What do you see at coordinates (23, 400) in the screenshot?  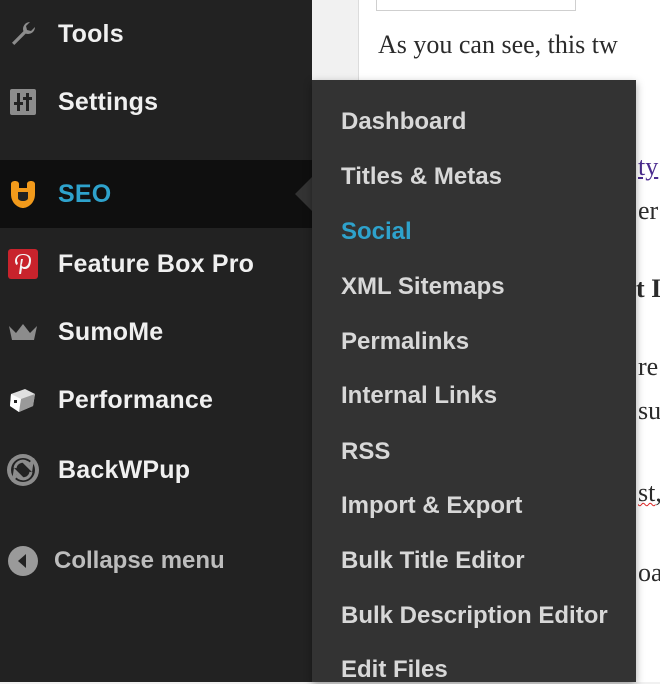 I see `cube-icon` at bounding box center [23, 400].